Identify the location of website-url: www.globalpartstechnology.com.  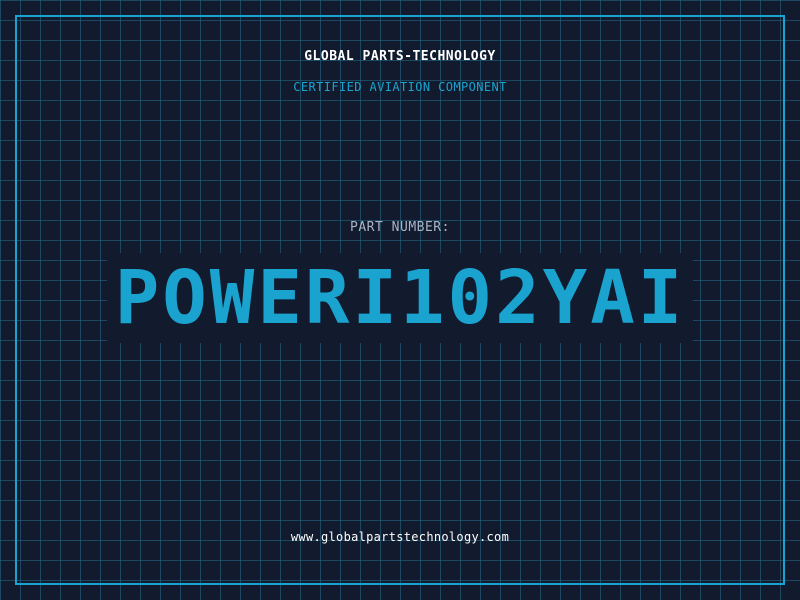
(400, 537).